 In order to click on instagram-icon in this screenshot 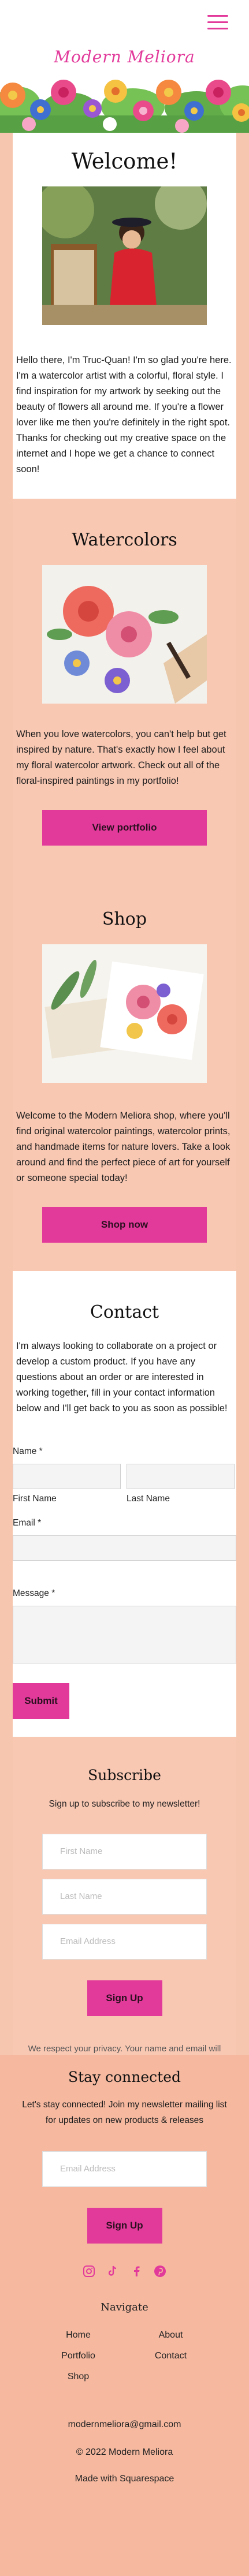, I will do `click(89, 2271)`.